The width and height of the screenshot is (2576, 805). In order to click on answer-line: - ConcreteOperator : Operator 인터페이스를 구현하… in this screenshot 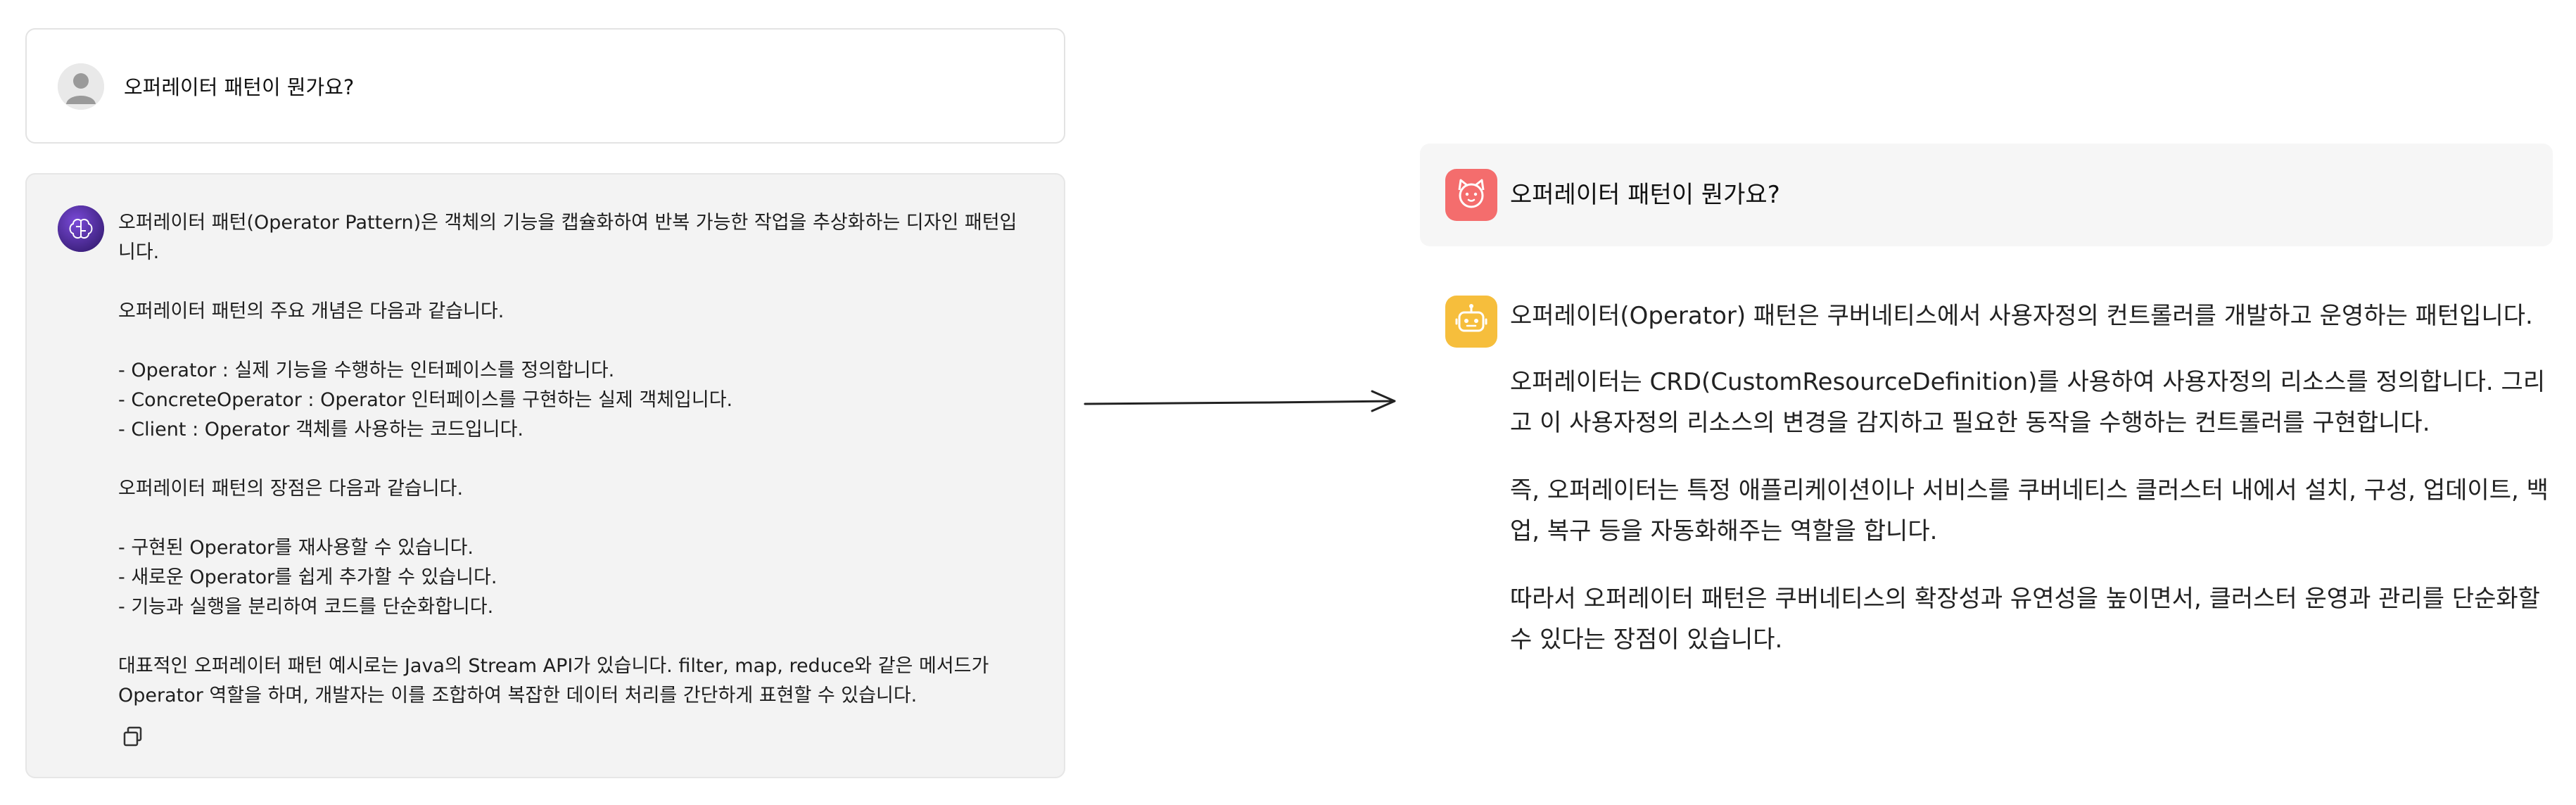, I will do `click(425, 400)`.